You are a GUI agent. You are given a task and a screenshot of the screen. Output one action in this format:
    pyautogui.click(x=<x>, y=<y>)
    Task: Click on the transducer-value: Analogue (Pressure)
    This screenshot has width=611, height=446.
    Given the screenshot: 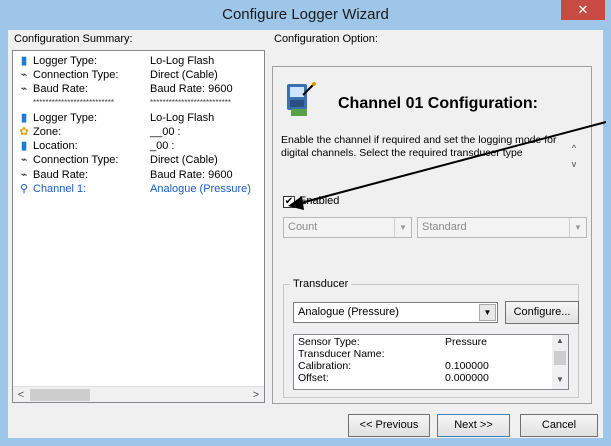 What is the action you would take?
    pyautogui.click(x=348, y=312)
    